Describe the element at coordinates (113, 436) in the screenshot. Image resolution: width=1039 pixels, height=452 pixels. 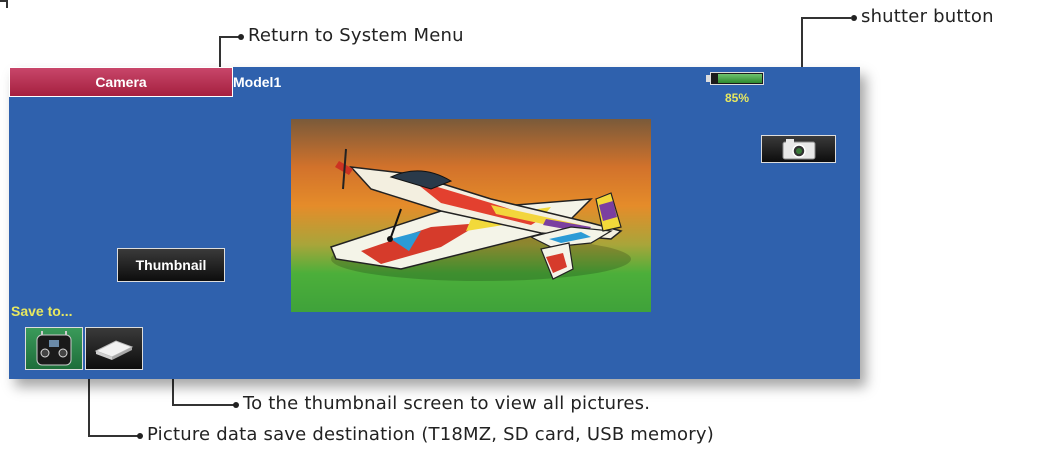
I see `save-callout-line-h` at that location.